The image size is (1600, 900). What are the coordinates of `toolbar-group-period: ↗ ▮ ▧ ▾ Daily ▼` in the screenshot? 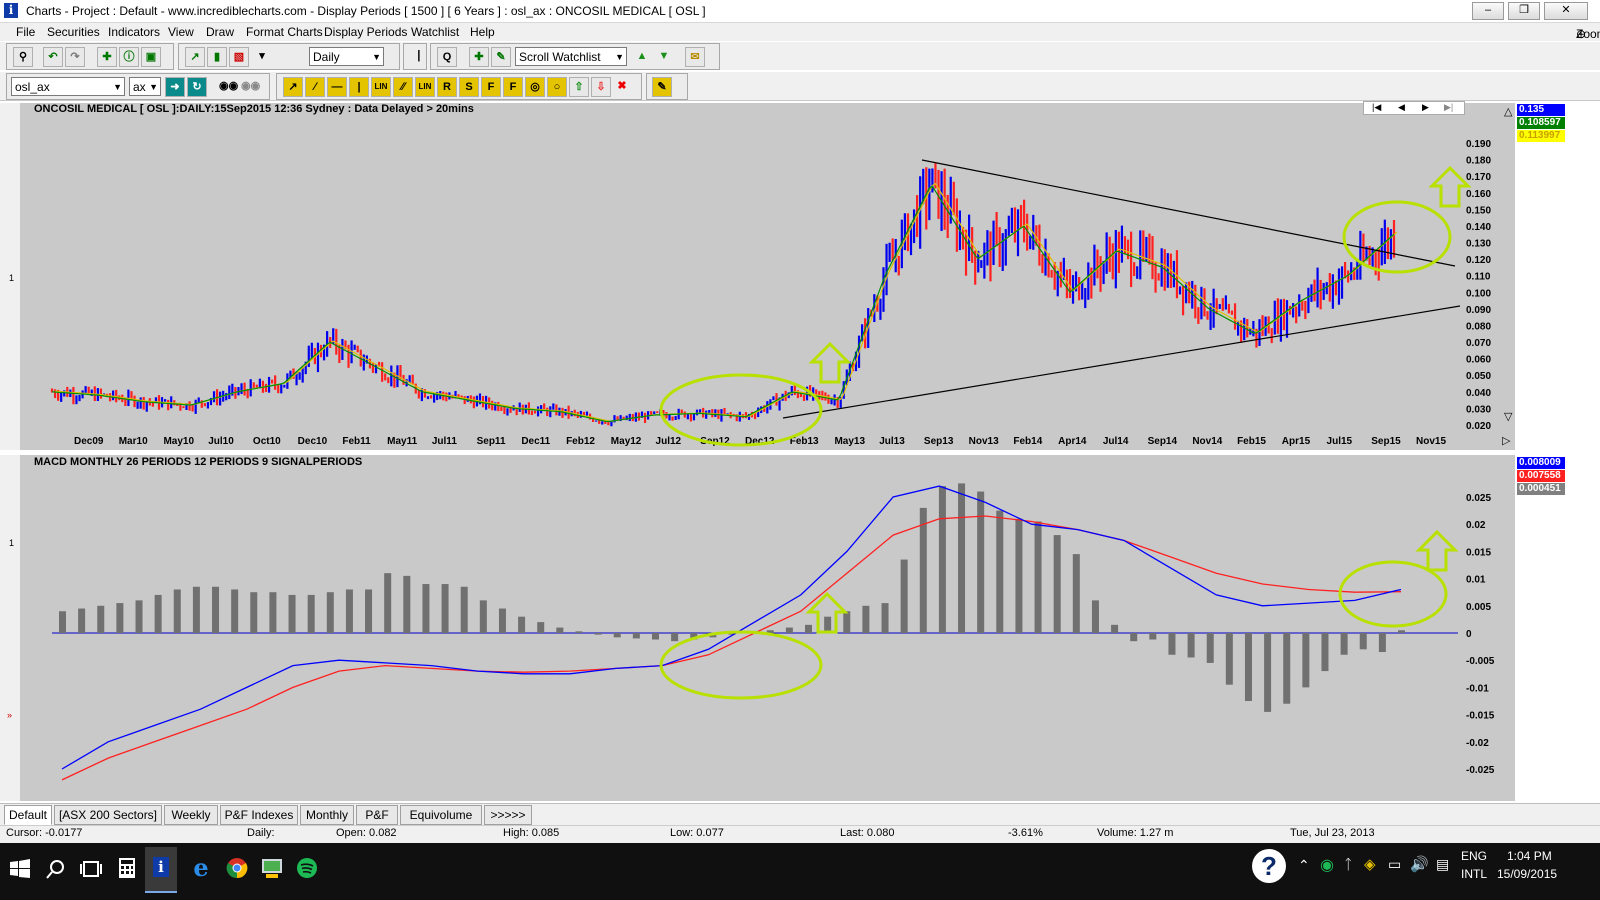 It's located at (289, 56).